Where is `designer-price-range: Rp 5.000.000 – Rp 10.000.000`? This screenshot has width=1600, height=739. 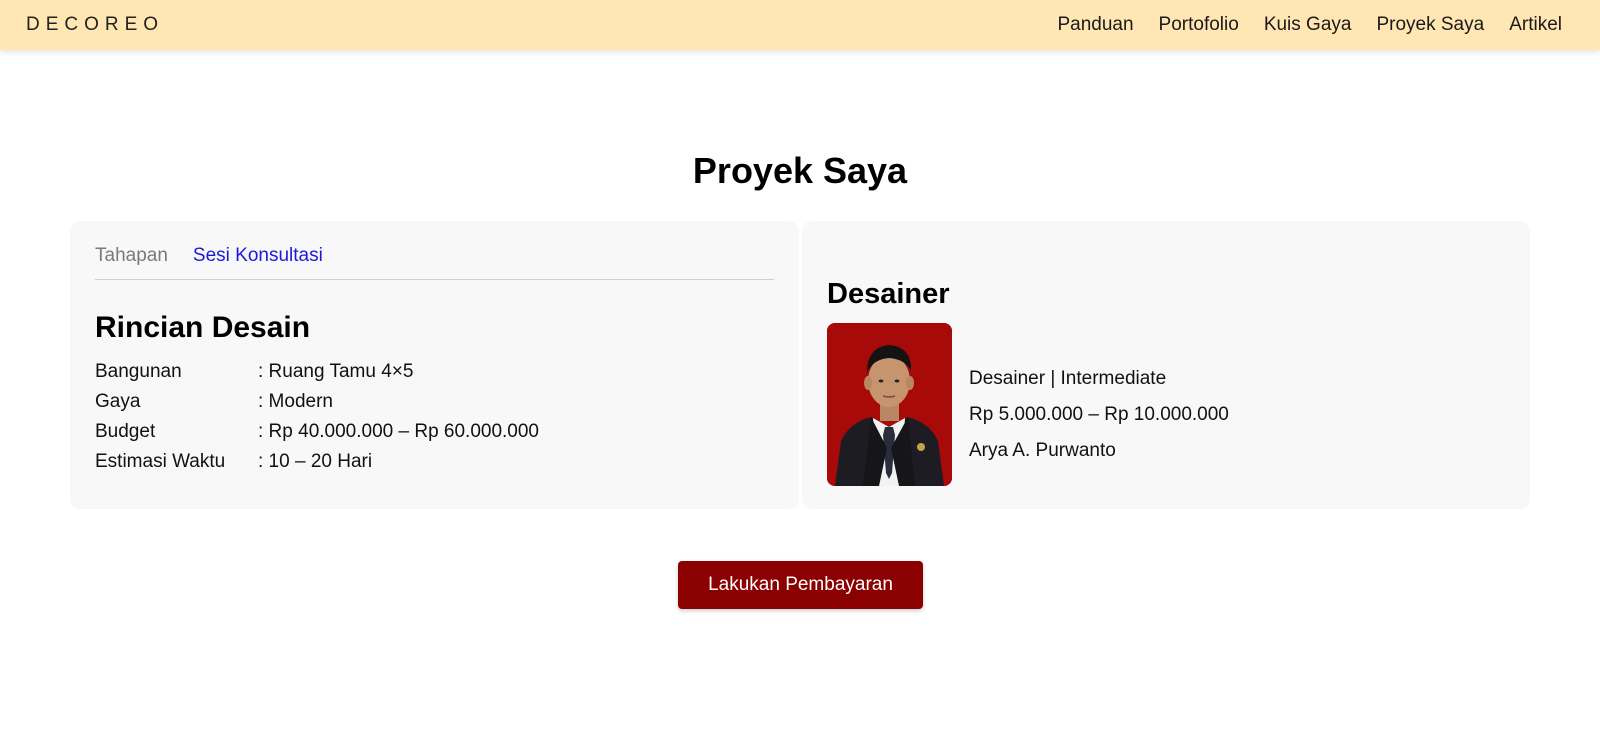
designer-price-range: Rp 5.000.000 – Rp 10.000.000 is located at coordinates (1099, 414).